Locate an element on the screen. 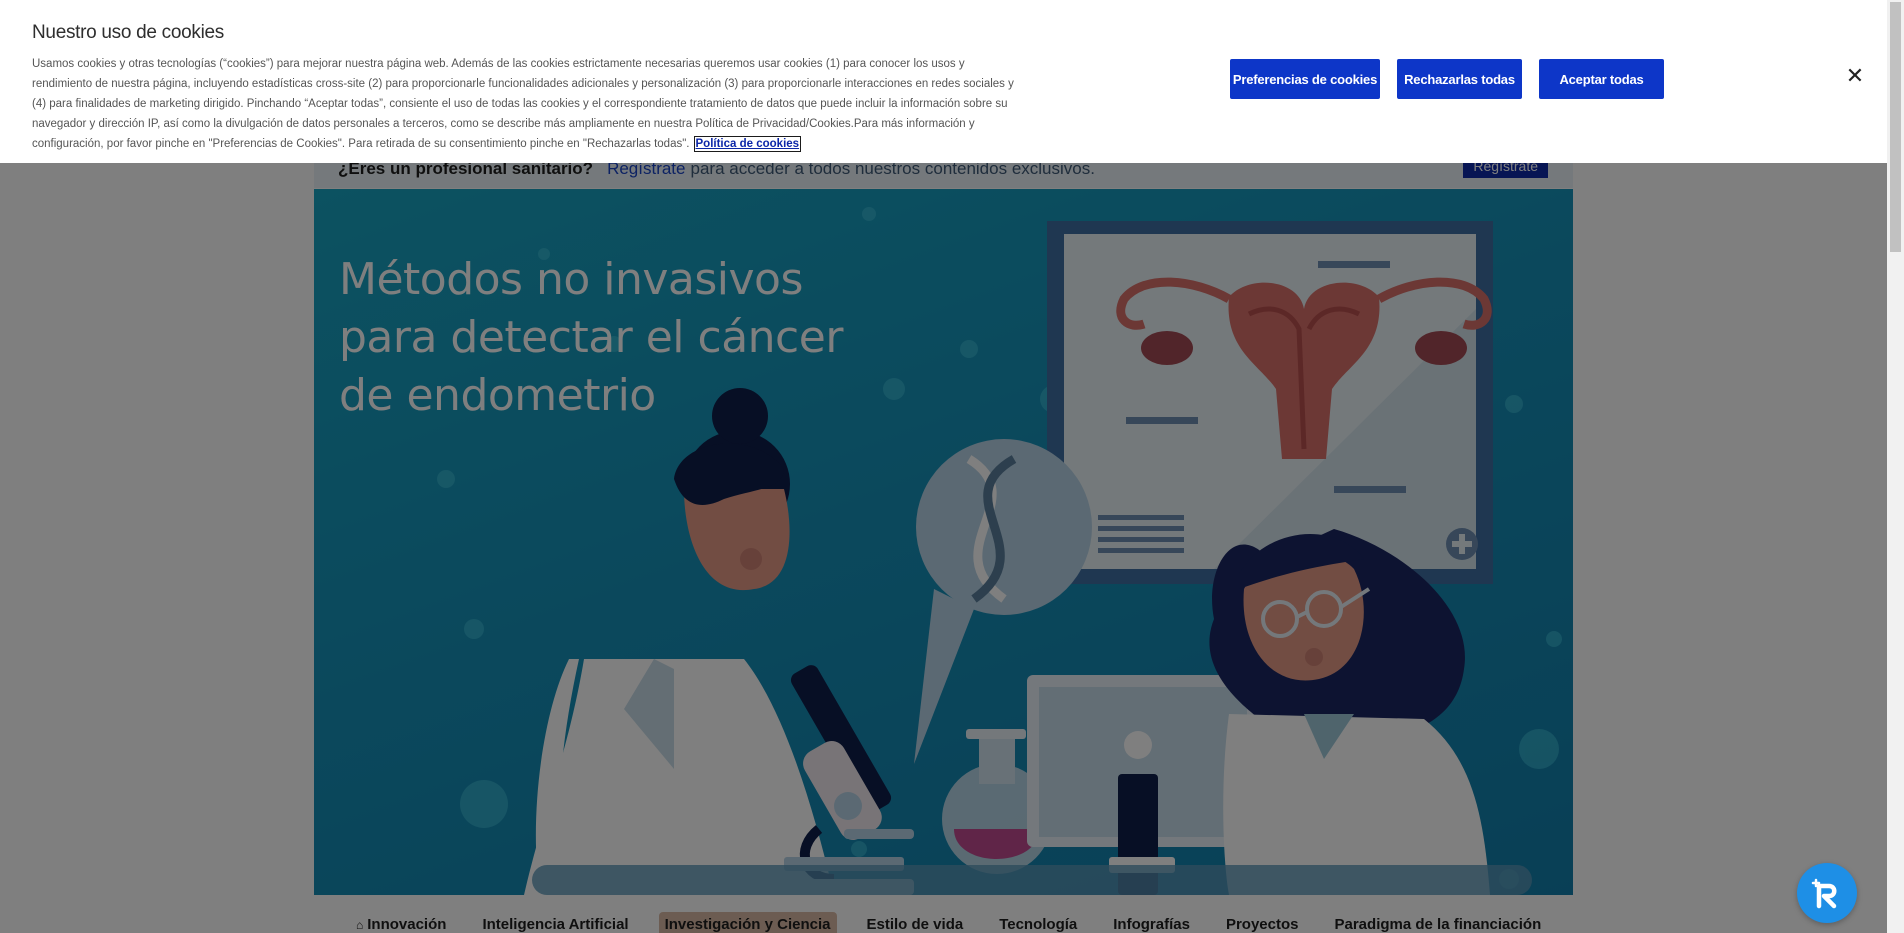  close-icon: ✕ is located at coordinates (1855, 75).